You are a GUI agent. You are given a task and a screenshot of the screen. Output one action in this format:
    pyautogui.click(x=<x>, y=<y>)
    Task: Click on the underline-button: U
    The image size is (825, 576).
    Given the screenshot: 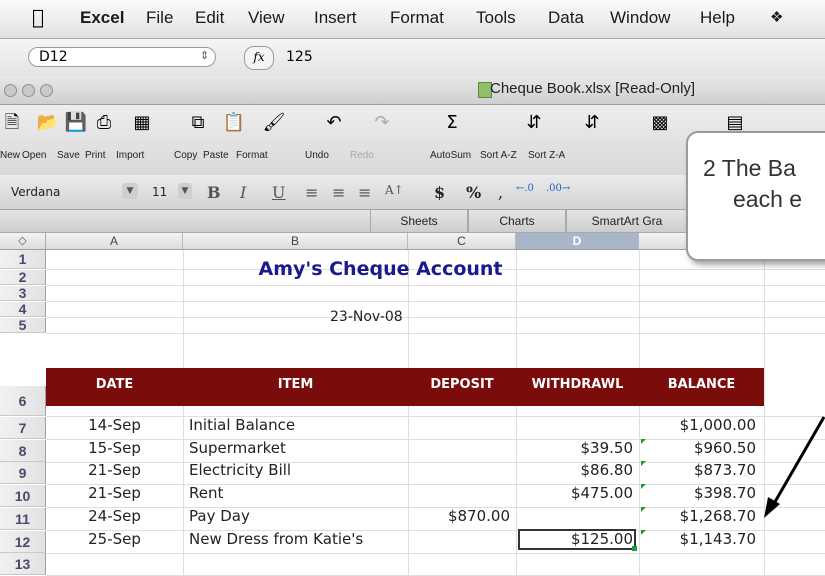 What is the action you would take?
    pyautogui.click(x=278, y=192)
    